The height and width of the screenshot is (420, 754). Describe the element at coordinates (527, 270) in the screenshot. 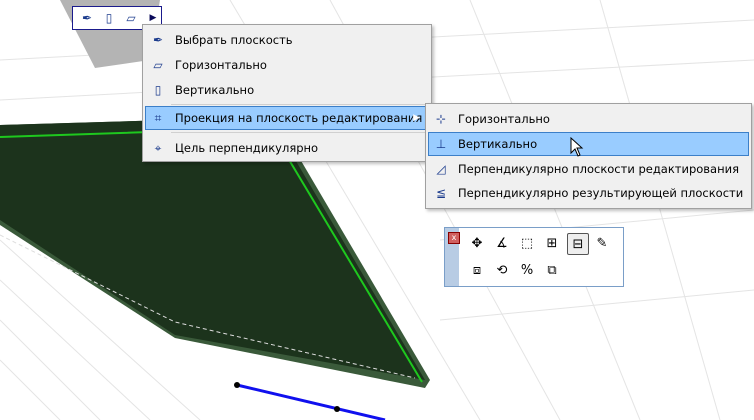

I see `split-icon: %` at that location.